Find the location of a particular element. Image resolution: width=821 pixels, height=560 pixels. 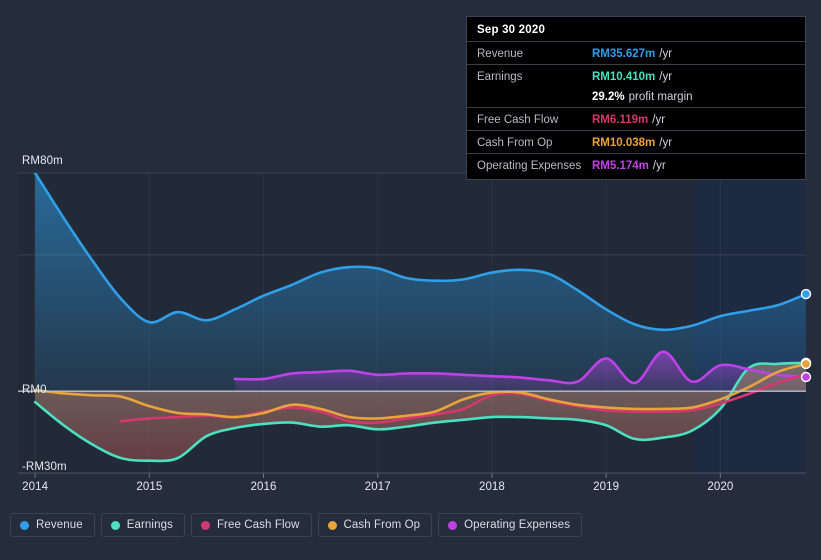

x-tick-label: 2015 is located at coordinates (149, 487).